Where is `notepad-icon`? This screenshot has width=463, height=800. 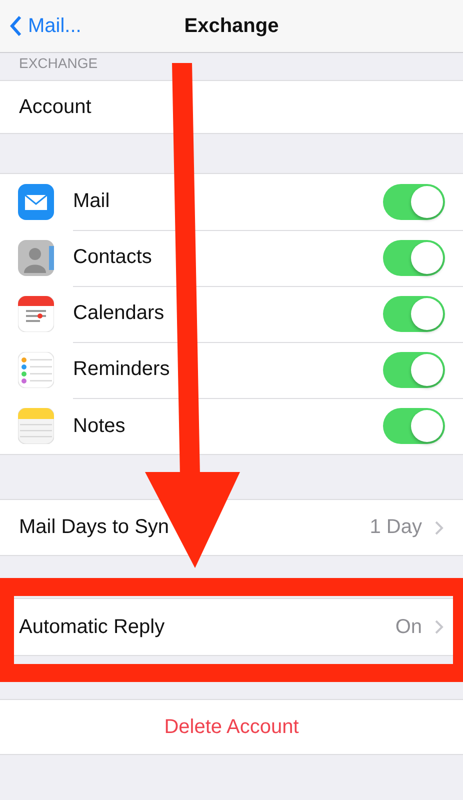
notepad-icon is located at coordinates (36, 426).